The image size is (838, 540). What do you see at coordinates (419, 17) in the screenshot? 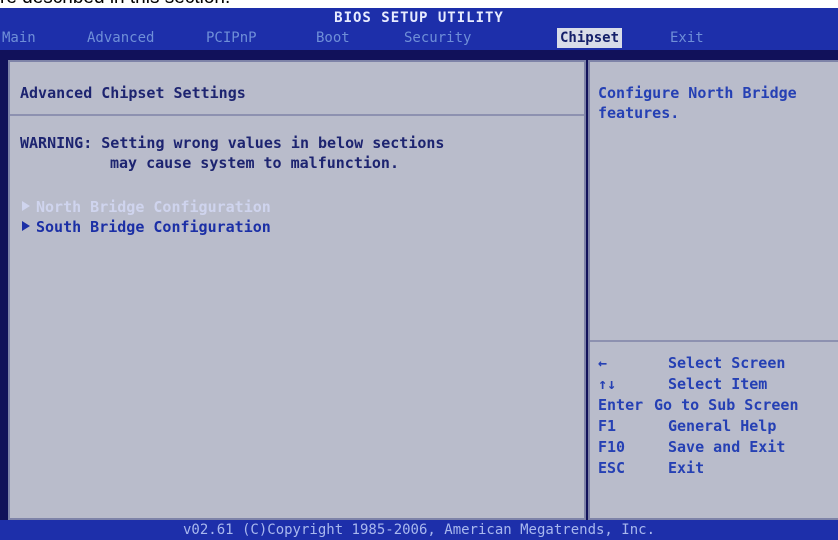
I see `window-title: BIOS SETUP UTILITY` at bounding box center [419, 17].